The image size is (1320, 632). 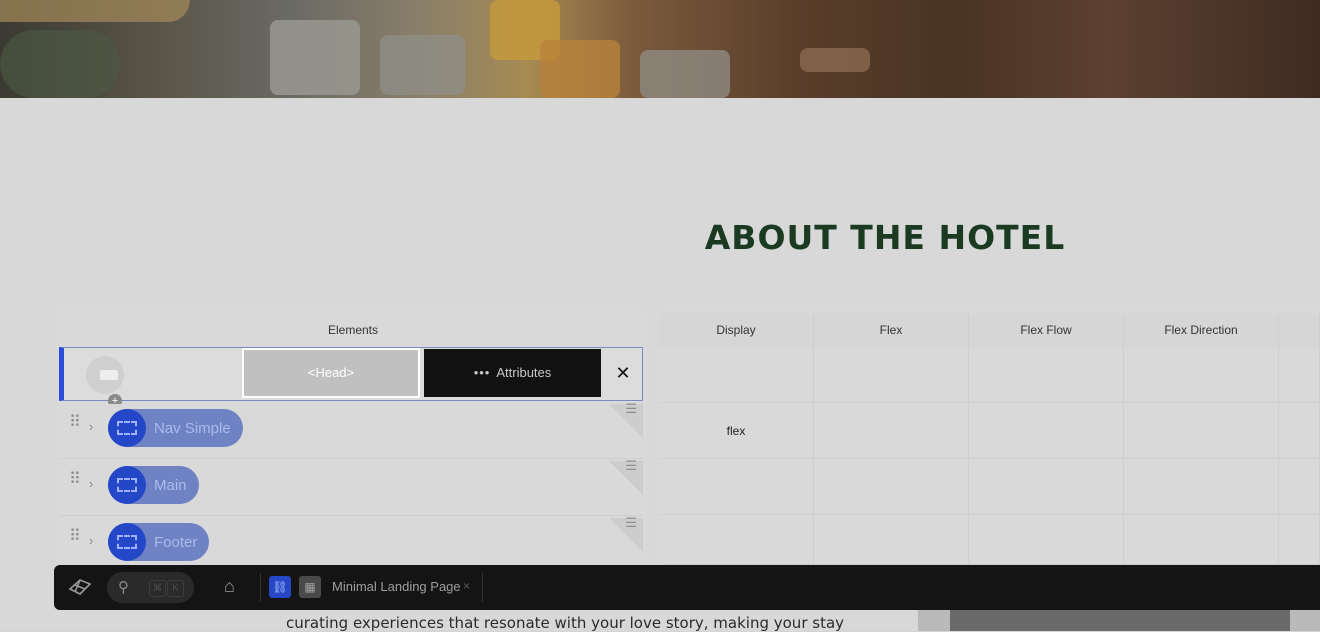 I want to click on element-label: Footer, so click(x=176, y=542).